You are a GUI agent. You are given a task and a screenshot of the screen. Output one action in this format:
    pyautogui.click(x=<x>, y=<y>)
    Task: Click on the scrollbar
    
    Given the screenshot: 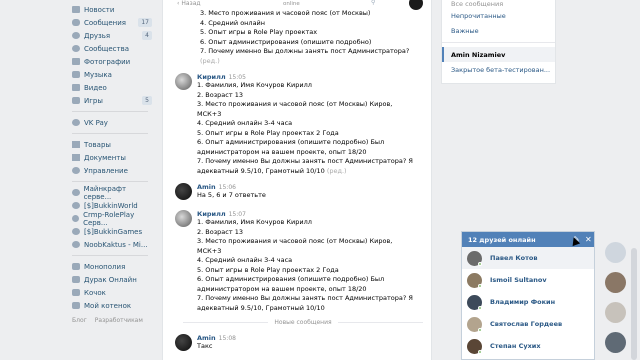 What is the action you would take?
    pyautogui.click(x=634, y=304)
    